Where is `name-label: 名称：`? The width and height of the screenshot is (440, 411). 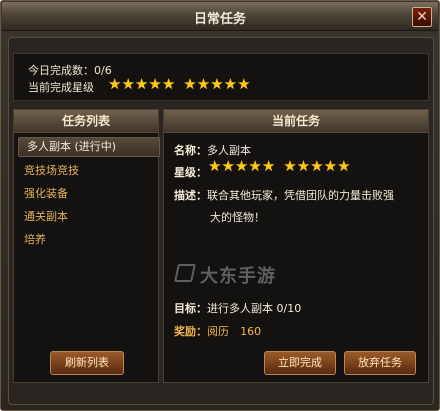
name-label: 名称： is located at coordinates (190, 150).